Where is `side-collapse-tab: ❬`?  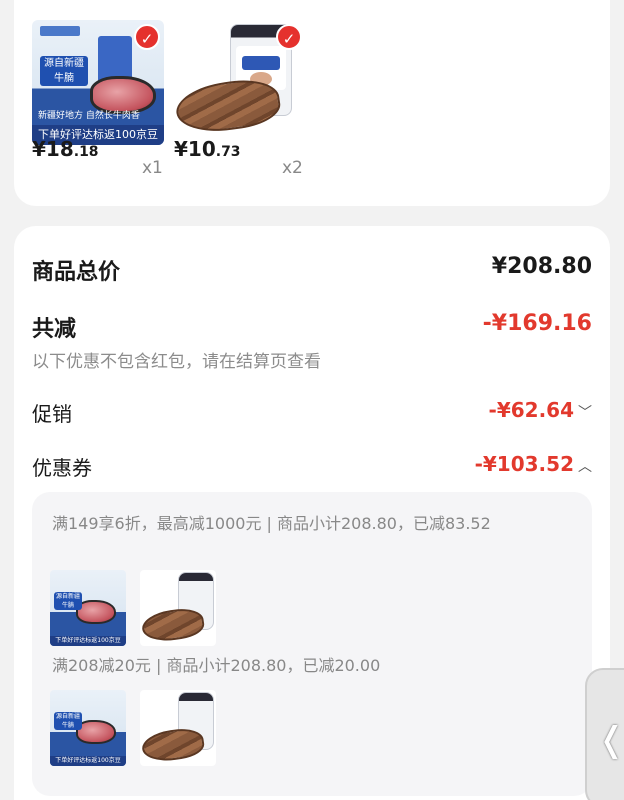
side-collapse-tab: ❬ is located at coordinates (604, 734).